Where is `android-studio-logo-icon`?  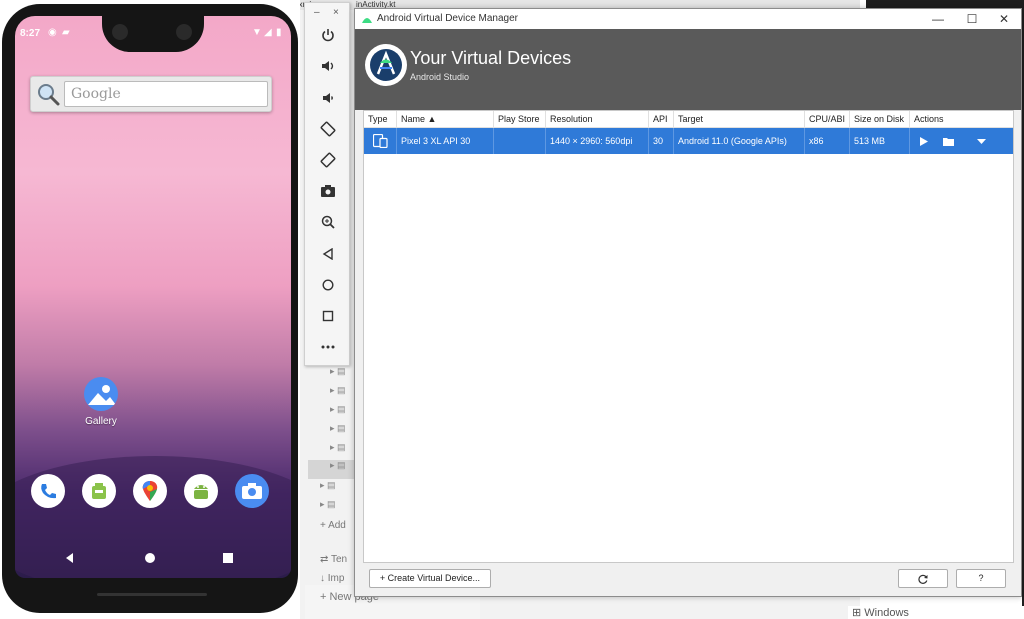 android-studio-logo-icon is located at coordinates (386, 65).